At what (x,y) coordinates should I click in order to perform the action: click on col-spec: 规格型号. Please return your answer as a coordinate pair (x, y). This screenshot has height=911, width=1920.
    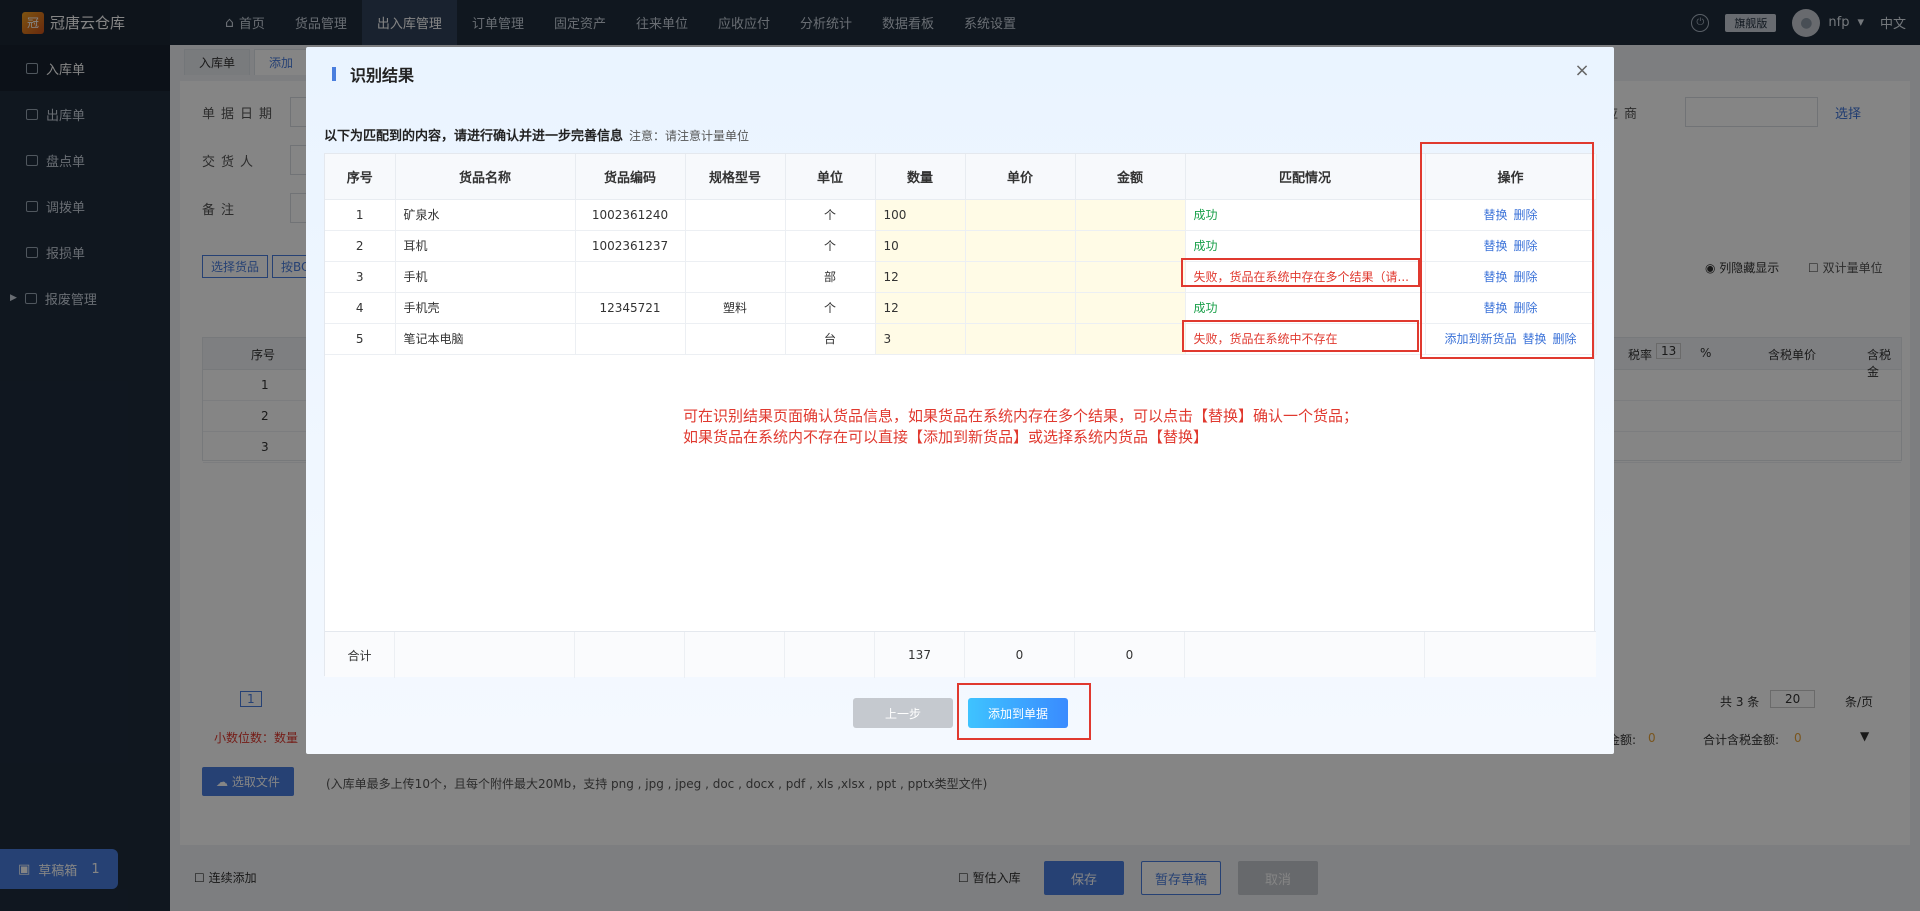
    Looking at the image, I should click on (735, 177).